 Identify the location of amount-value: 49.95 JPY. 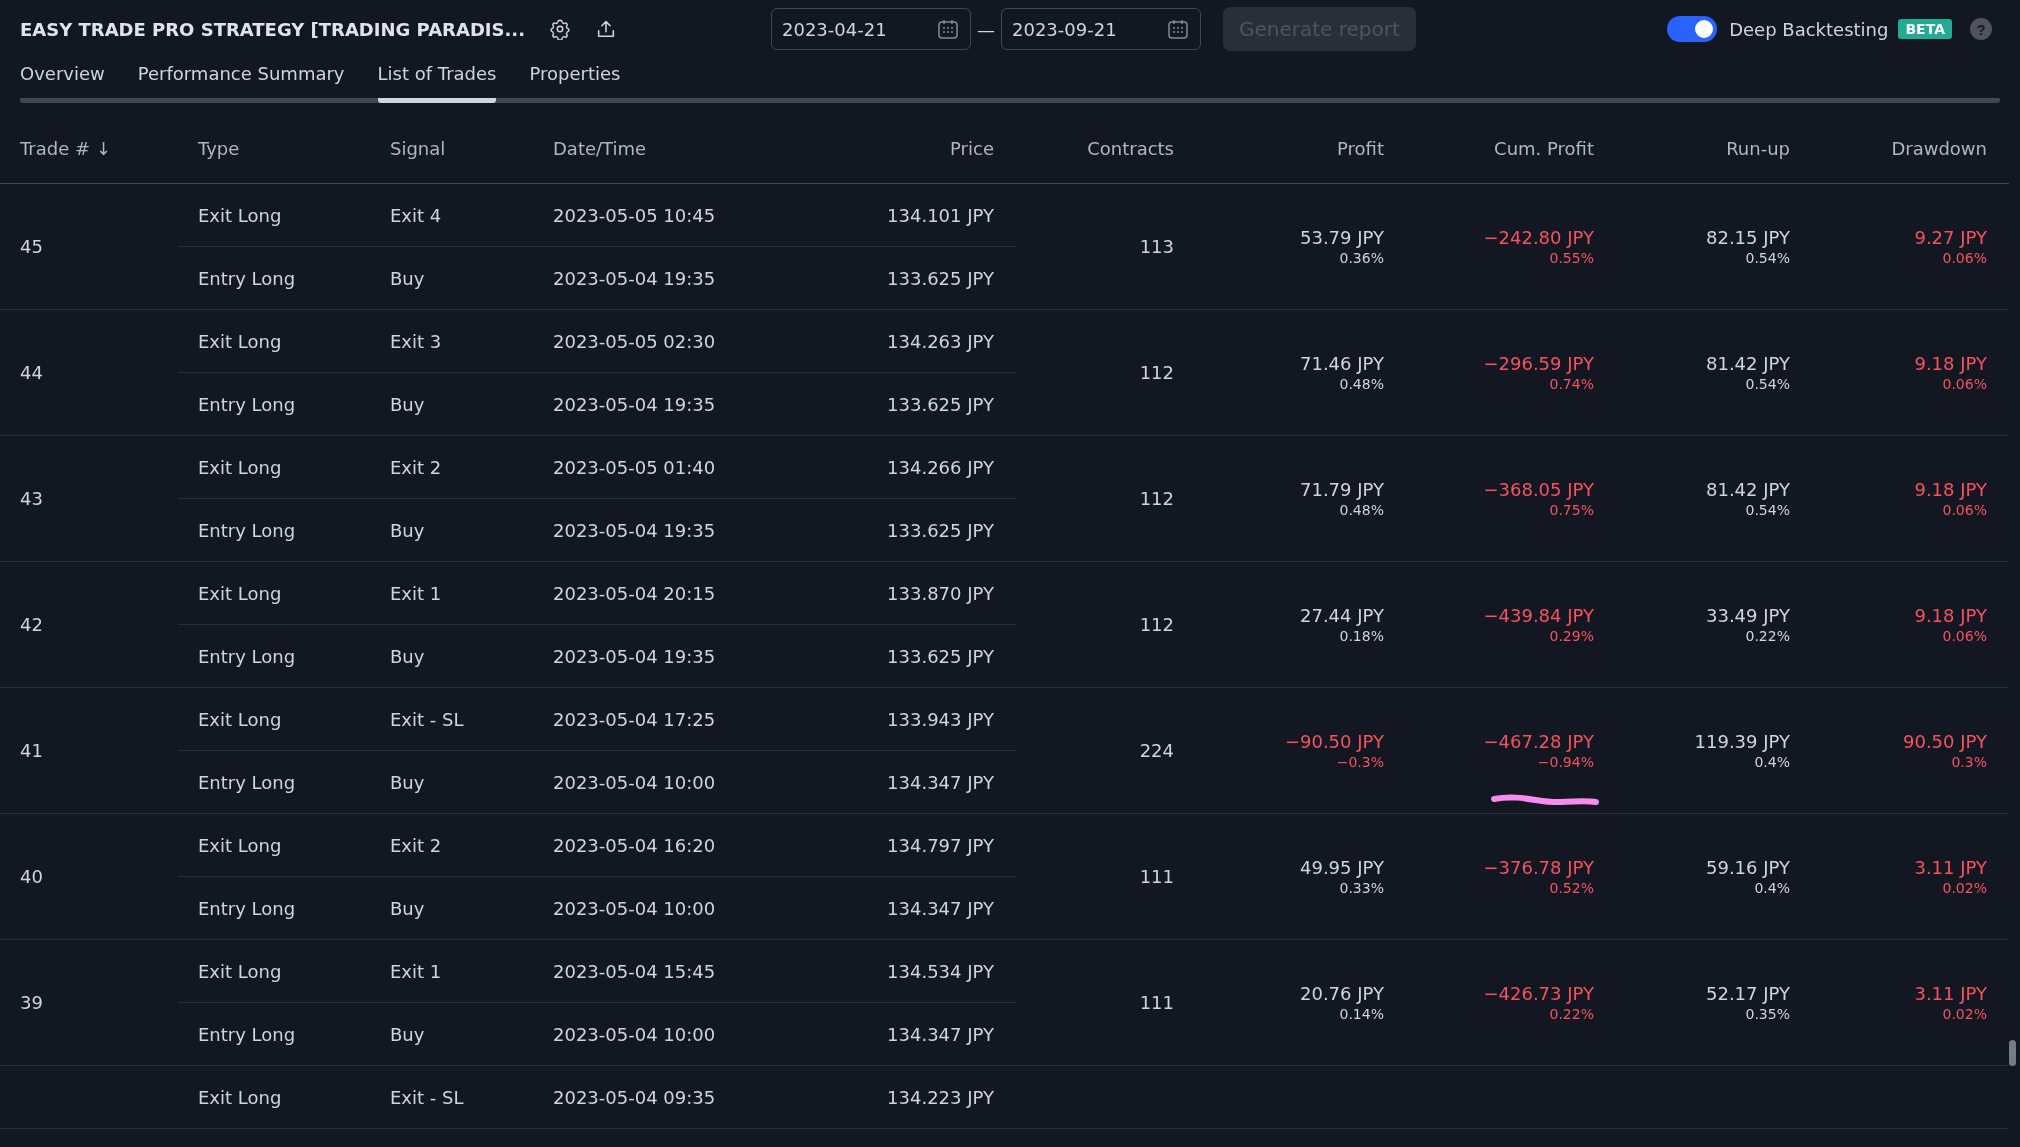
(1342, 867).